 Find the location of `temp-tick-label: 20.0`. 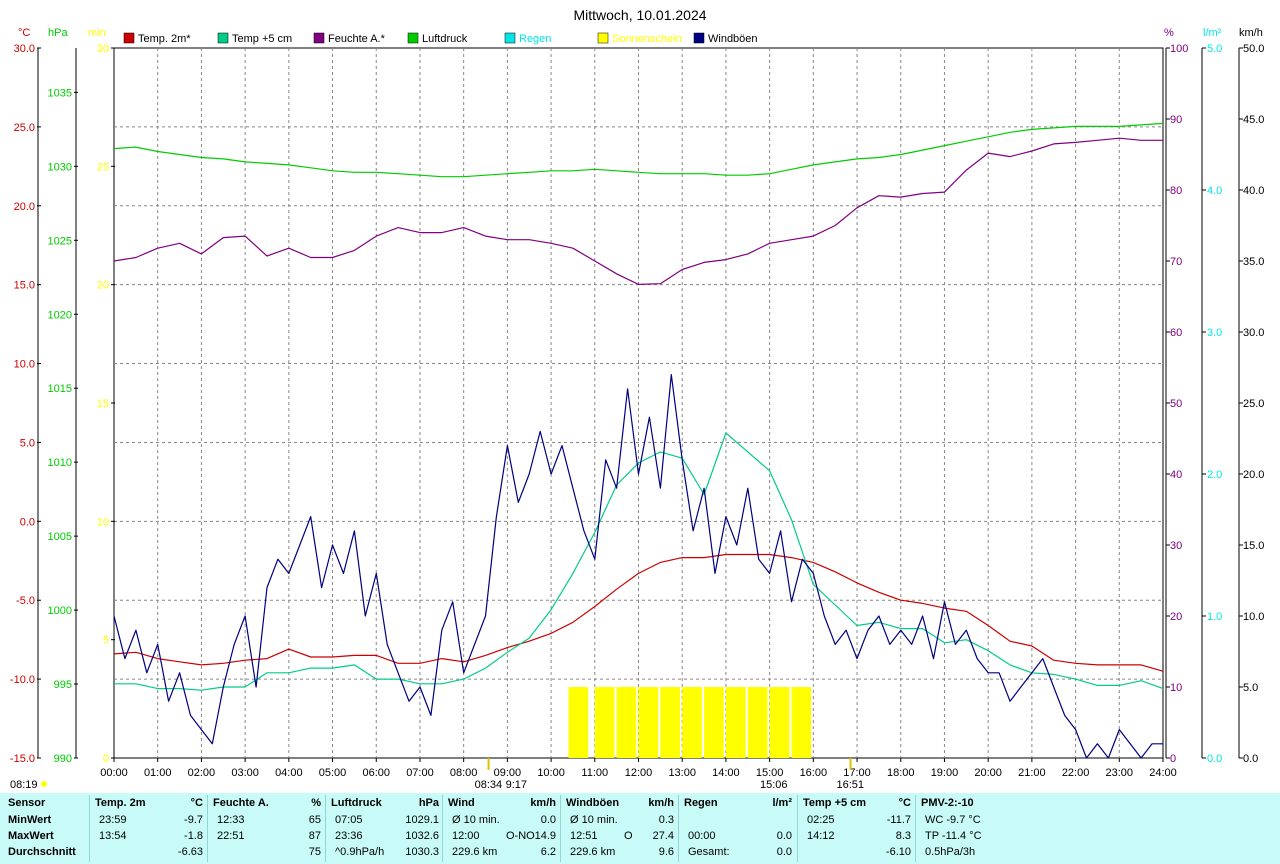

temp-tick-label: 20.0 is located at coordinates (24, 207).